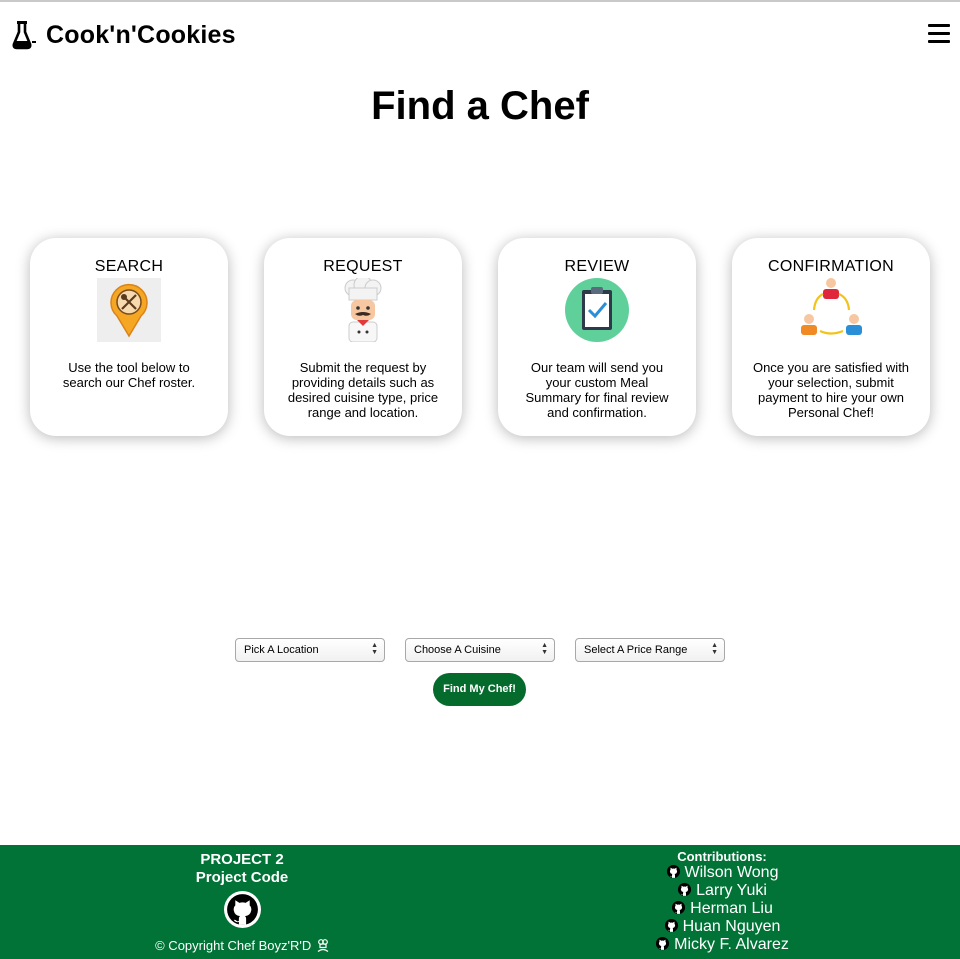 This screenshot has height=959, width=960. What do you see at coordinates (731, 890) in the screenshot?
I see `contributor-name: Larry Yuki` at bounding box center [731, 890].